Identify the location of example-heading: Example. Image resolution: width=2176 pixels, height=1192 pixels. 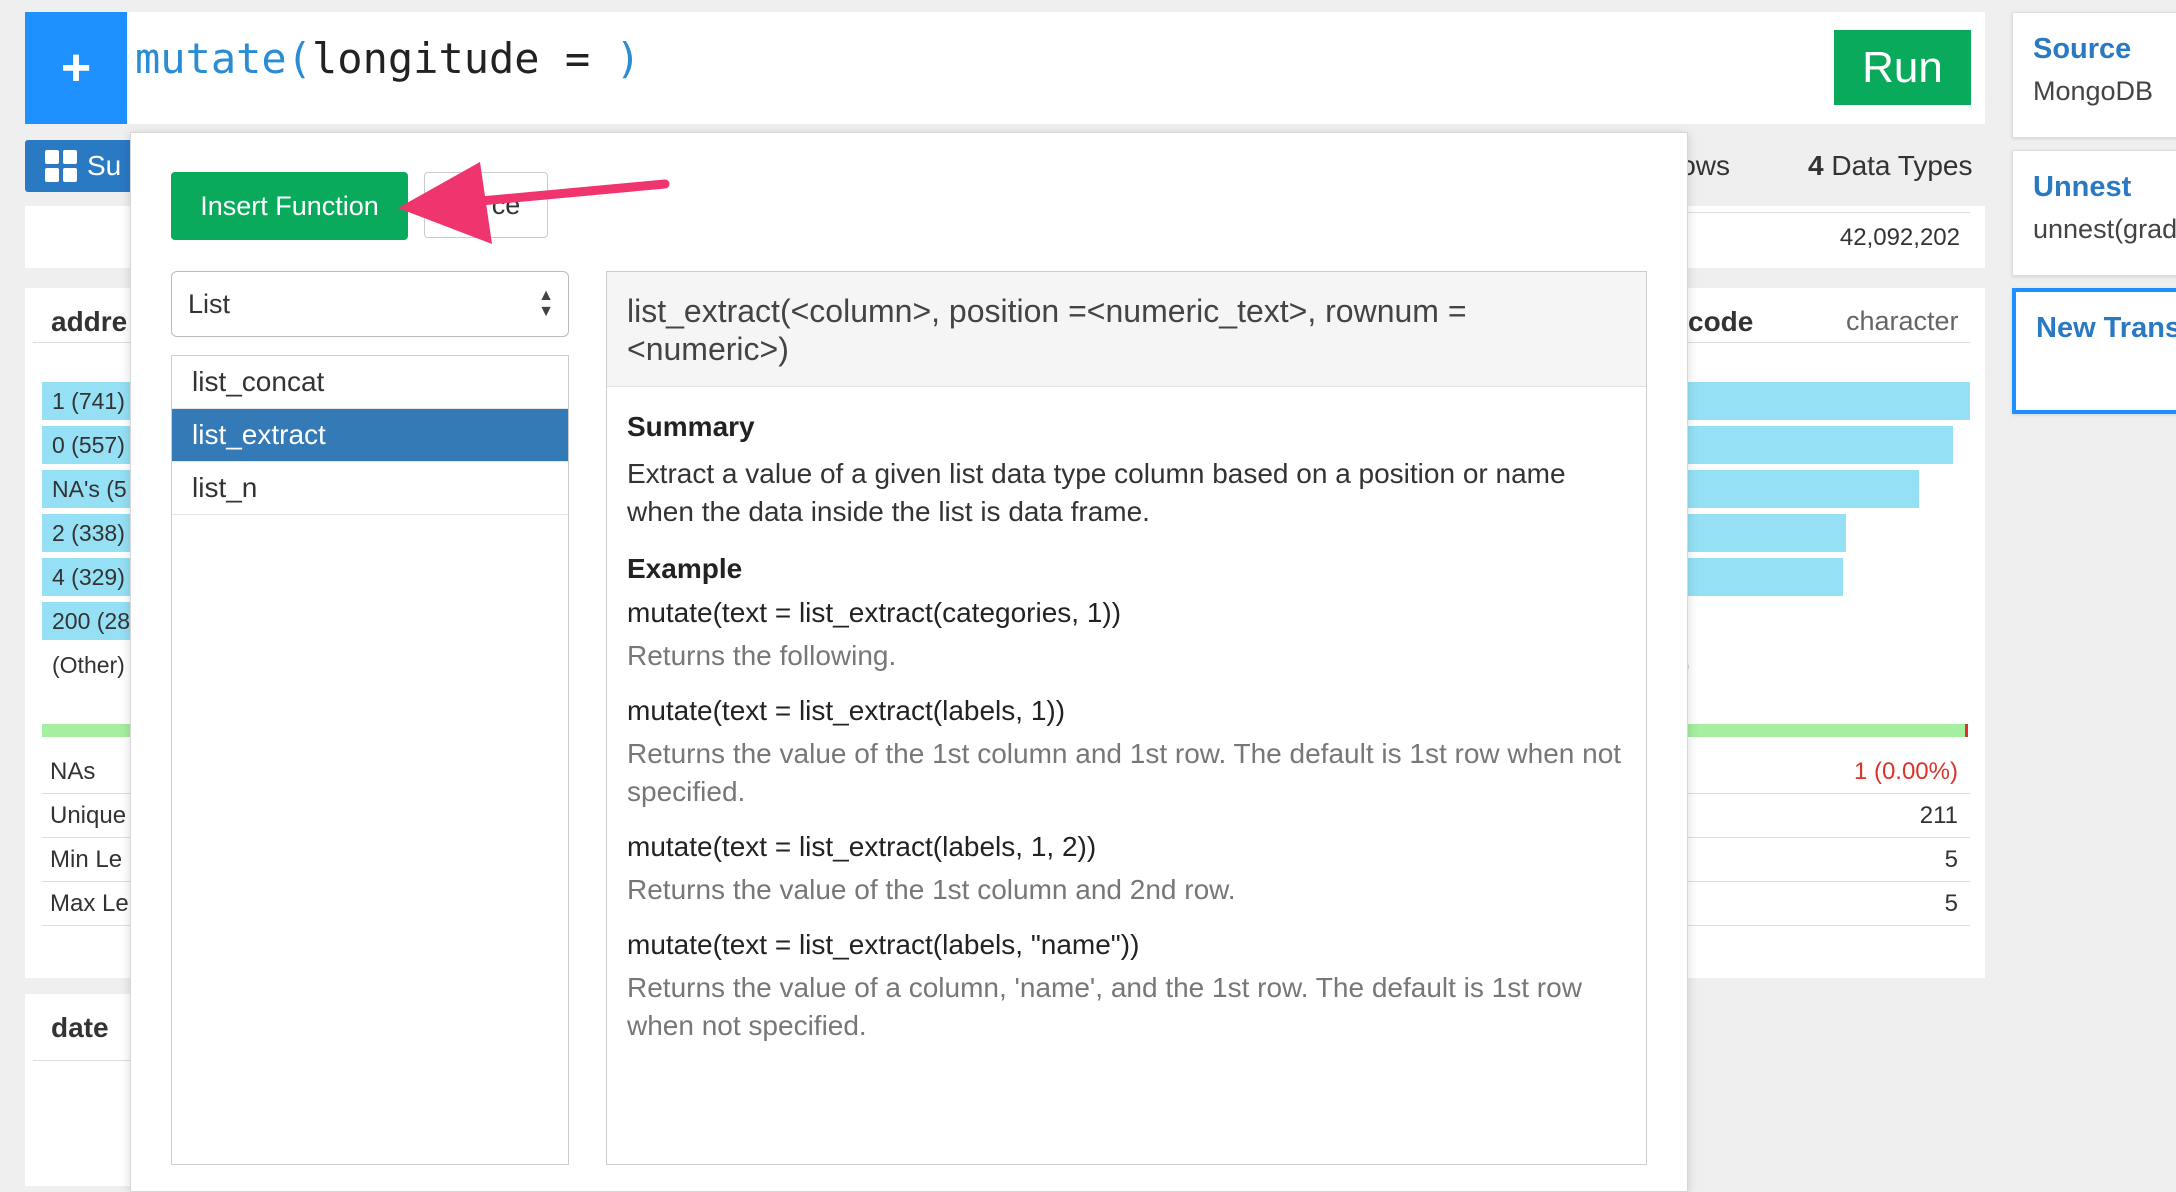
(685, 568).